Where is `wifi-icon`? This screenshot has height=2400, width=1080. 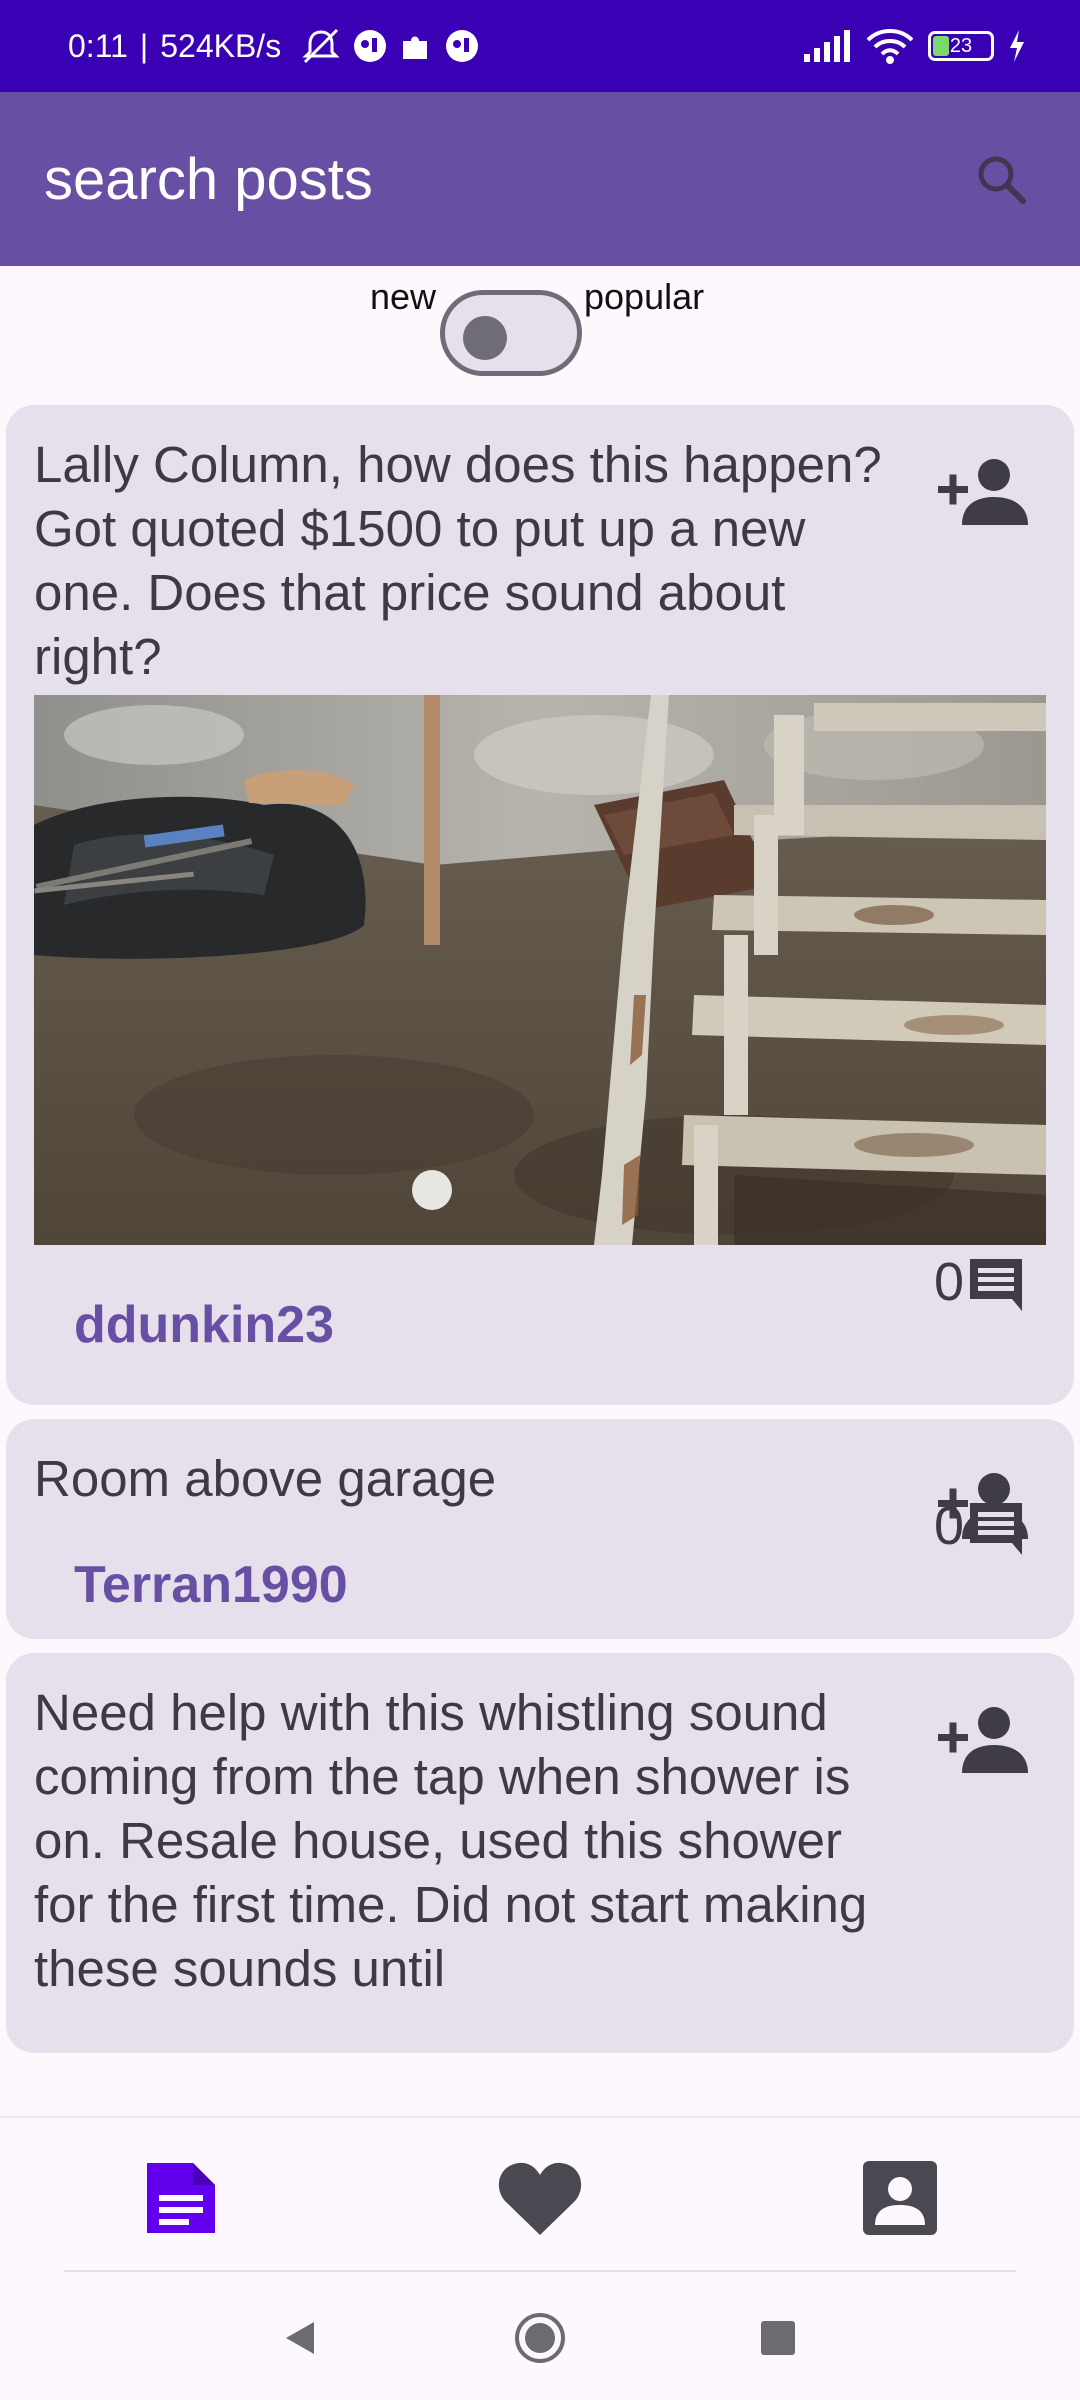 wifi-icon is located at coordinates (890, 46).